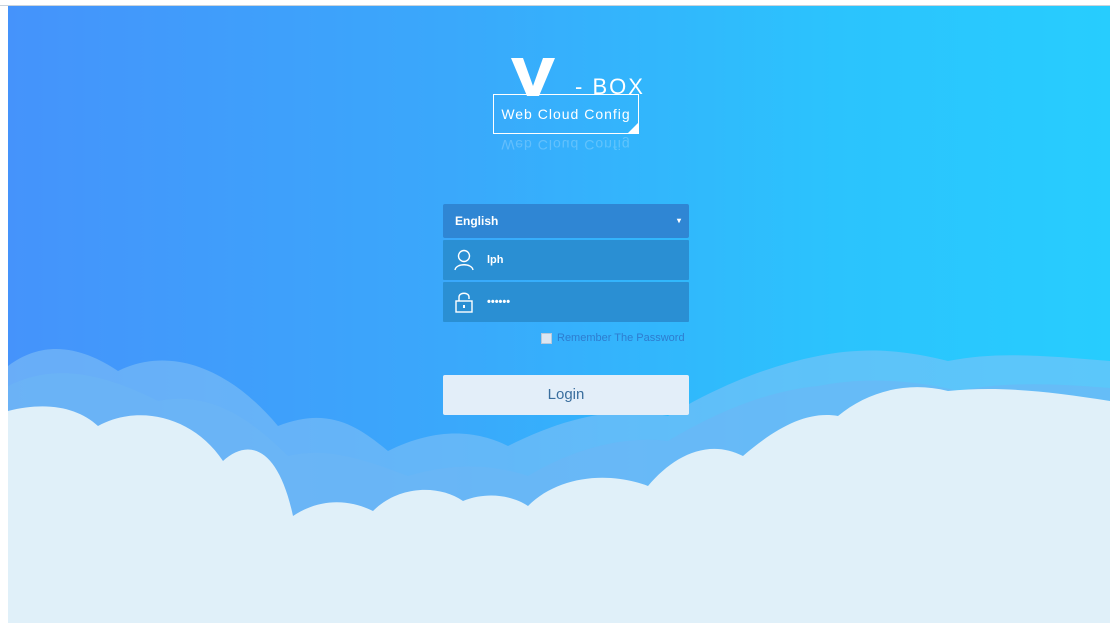 The width and height of the screenshot is (1110, 623). What do you see at coordinates (566, 260) in the screenshot?
I see `username-field: lph` at bounding box center [566, 260].